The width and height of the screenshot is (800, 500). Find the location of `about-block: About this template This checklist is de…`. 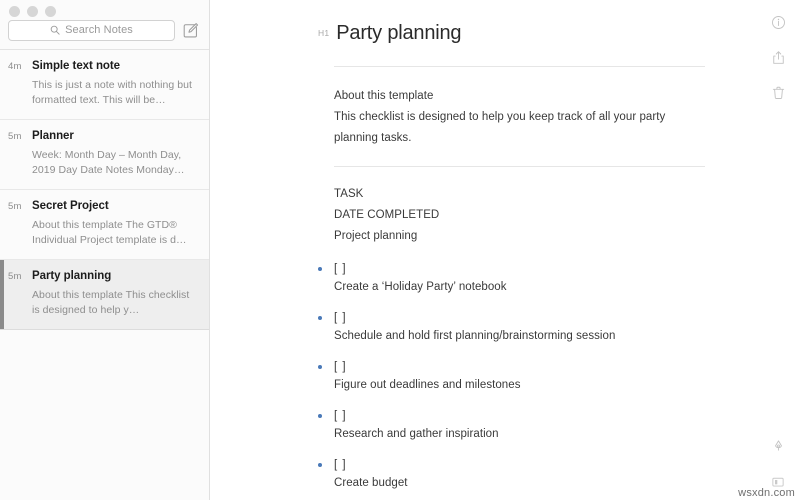

about-block: About this template This checklist is de… is located at coordinates (511, 116).